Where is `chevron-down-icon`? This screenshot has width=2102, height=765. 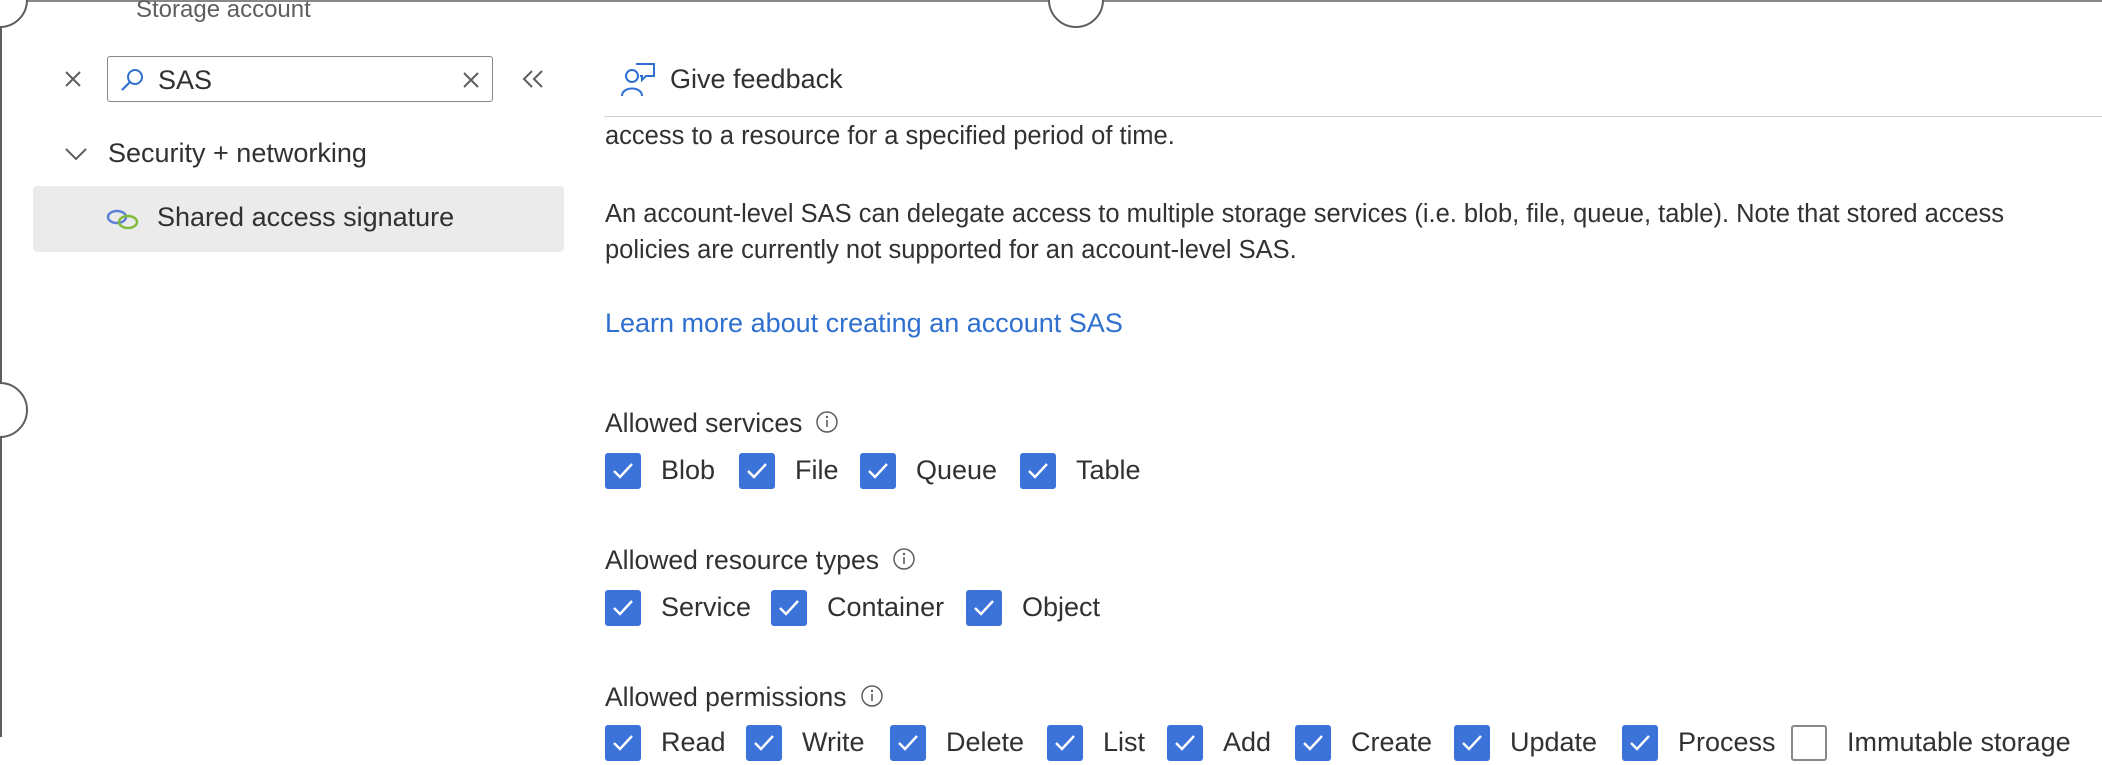 chevron-down-icon is located at coordinates (76, 154).